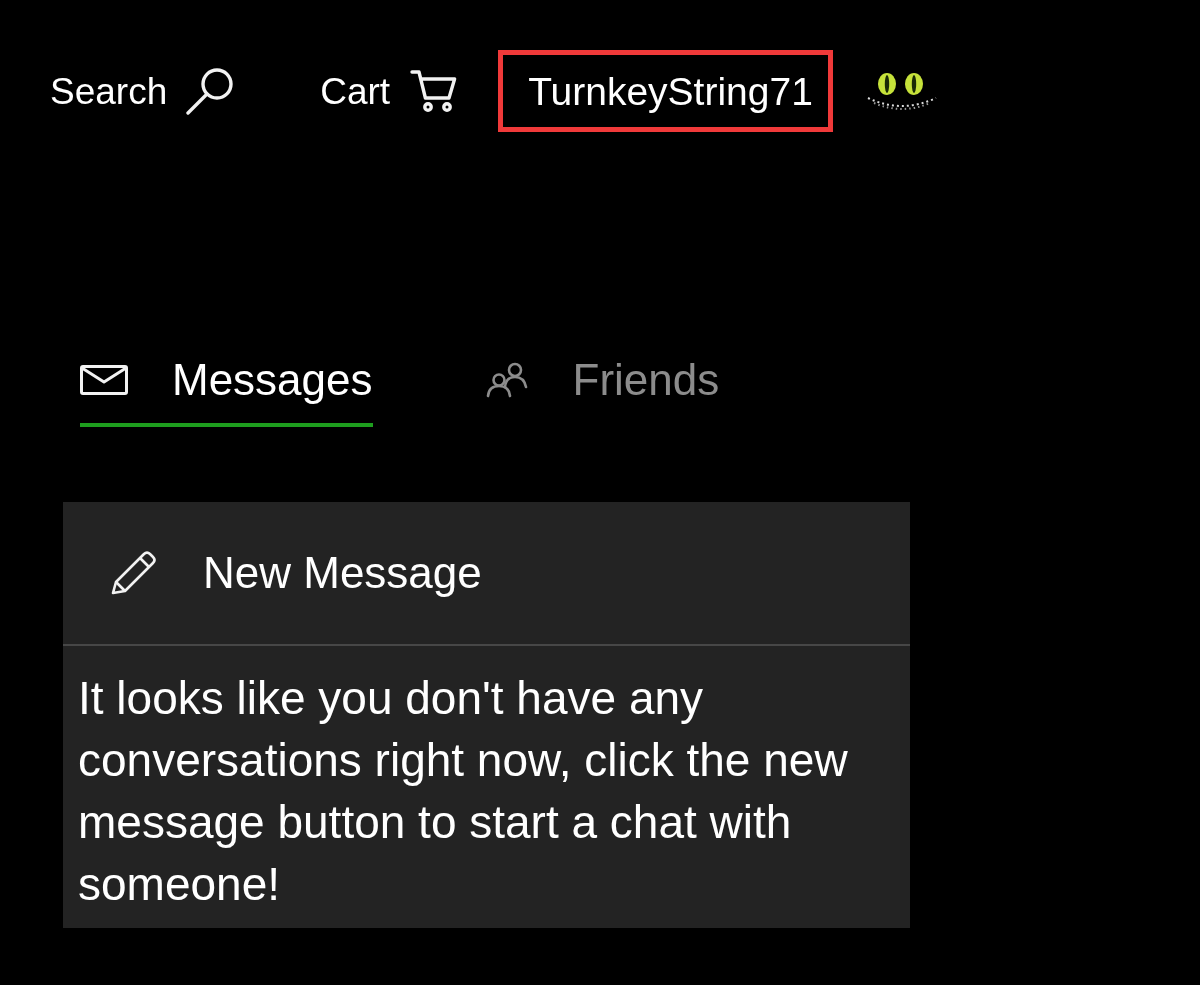  Describe the element at coordinates (104, 380) in the screenshot. I see `envelope-icon` at that location.